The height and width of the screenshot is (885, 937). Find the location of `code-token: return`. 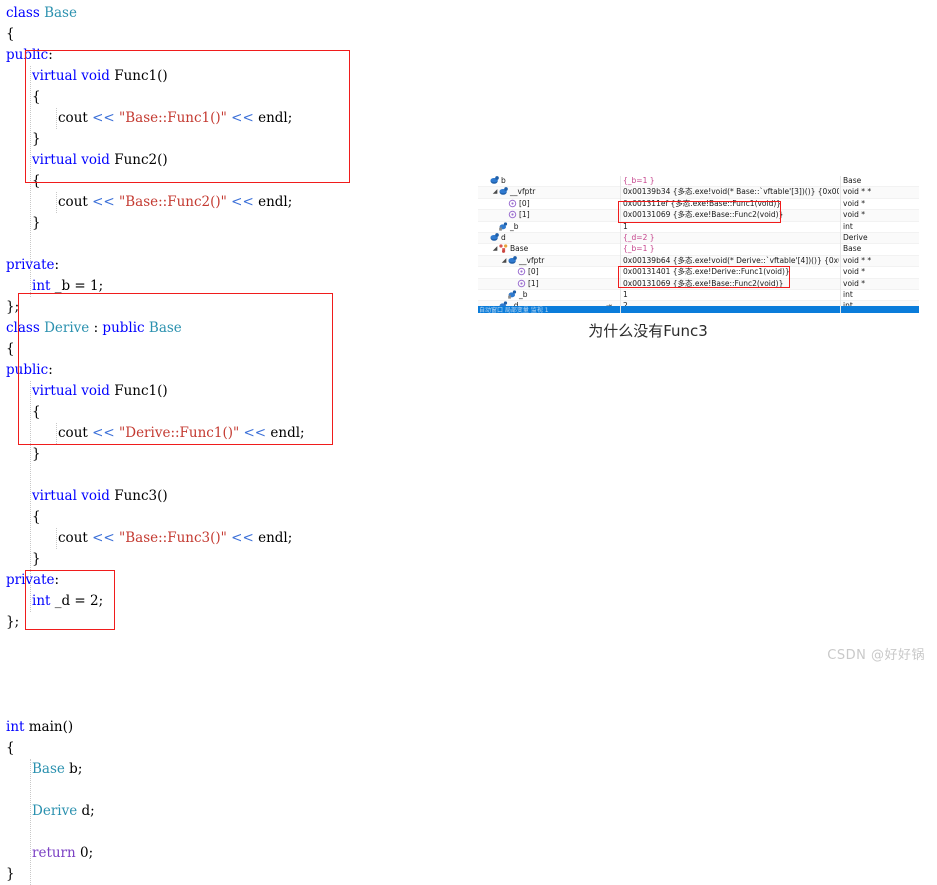

code-token: return is located at coordinates (54, 853).